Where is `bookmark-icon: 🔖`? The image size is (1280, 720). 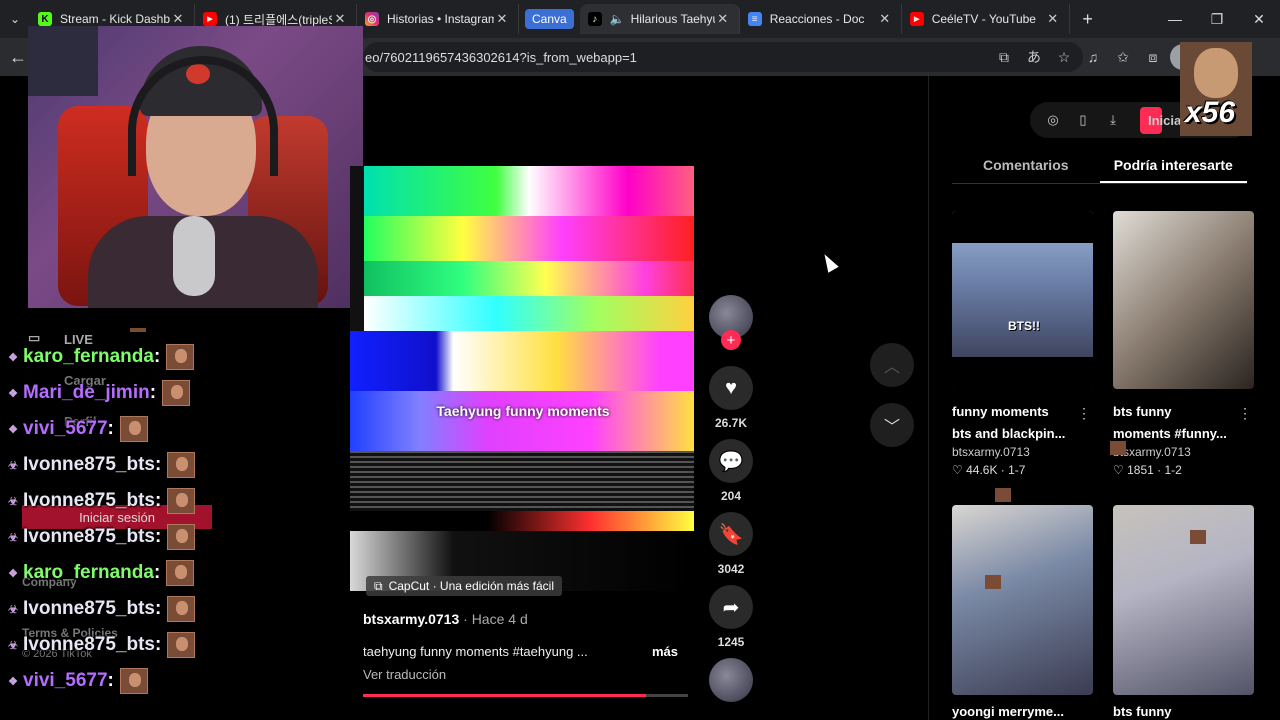 bookmark-icon: 🔖 is located at coordinates (731, 534).